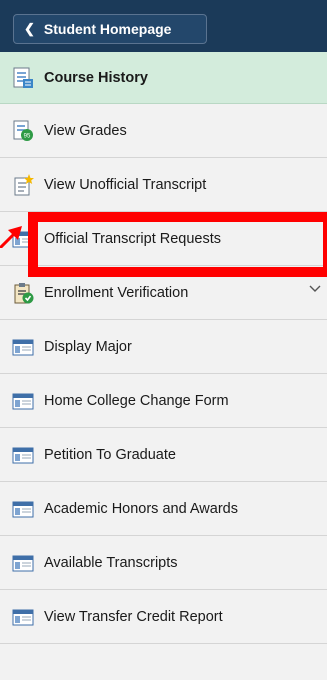  Describe the element at coordinates (111, 562) in the screenshot. I see `nav-item-label: Available Transcripts` at that location.